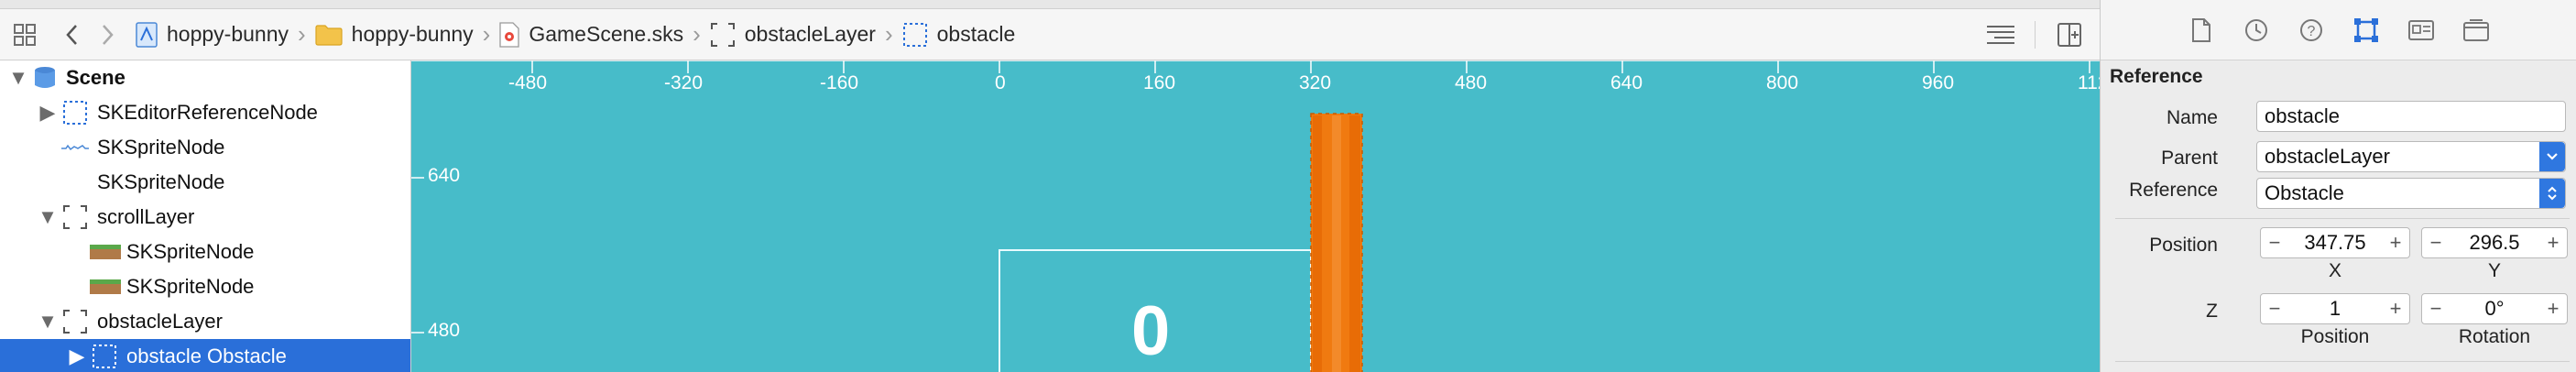  I want to click on ruler-x-label: 480, so click(1472, 82).